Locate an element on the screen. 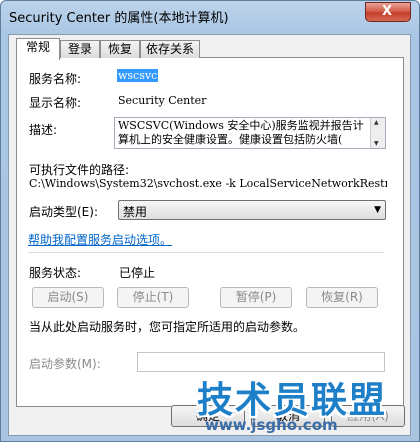 The width and height of the screenshot is (420, 442). tab-general: 常规 is located at coordinates (38, 49).